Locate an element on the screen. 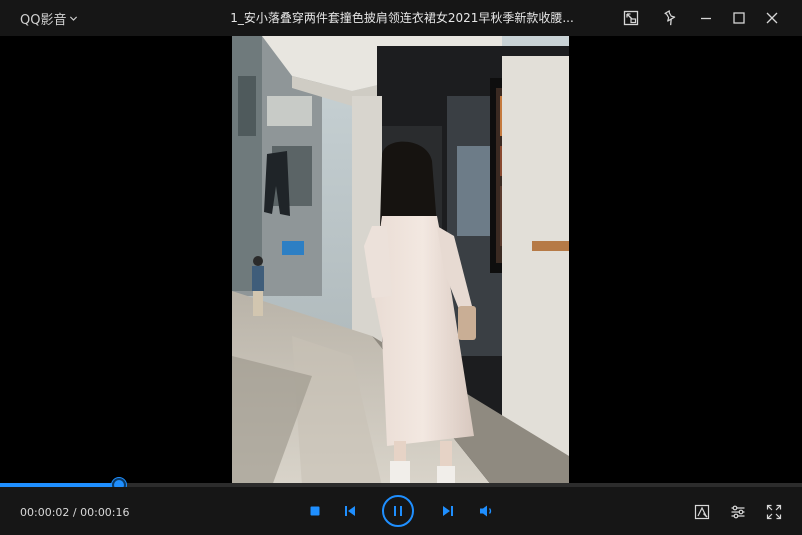 The image size is (802, 535). play-pause-button is located at coordinates (398, 511).